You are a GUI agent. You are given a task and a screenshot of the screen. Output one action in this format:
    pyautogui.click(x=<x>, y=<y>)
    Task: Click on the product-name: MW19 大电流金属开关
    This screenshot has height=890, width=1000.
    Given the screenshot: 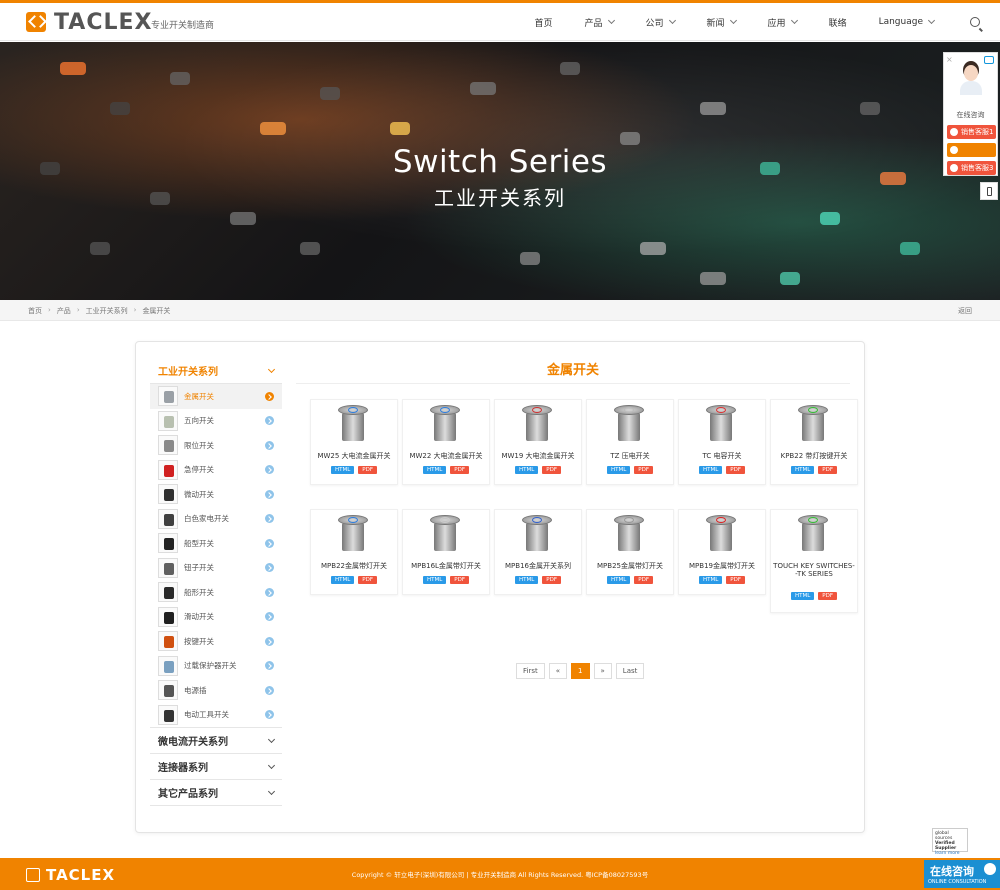 What is the action you would take?
    pyautogui.click(x=538, y=456)
    